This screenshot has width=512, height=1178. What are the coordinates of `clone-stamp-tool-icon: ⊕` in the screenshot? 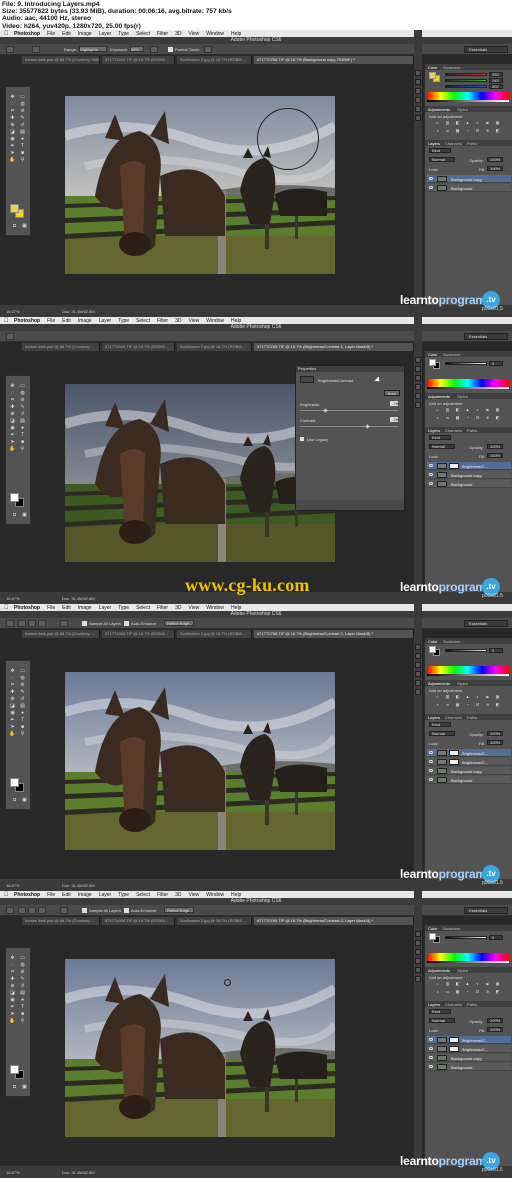 It's located at (12, 986).